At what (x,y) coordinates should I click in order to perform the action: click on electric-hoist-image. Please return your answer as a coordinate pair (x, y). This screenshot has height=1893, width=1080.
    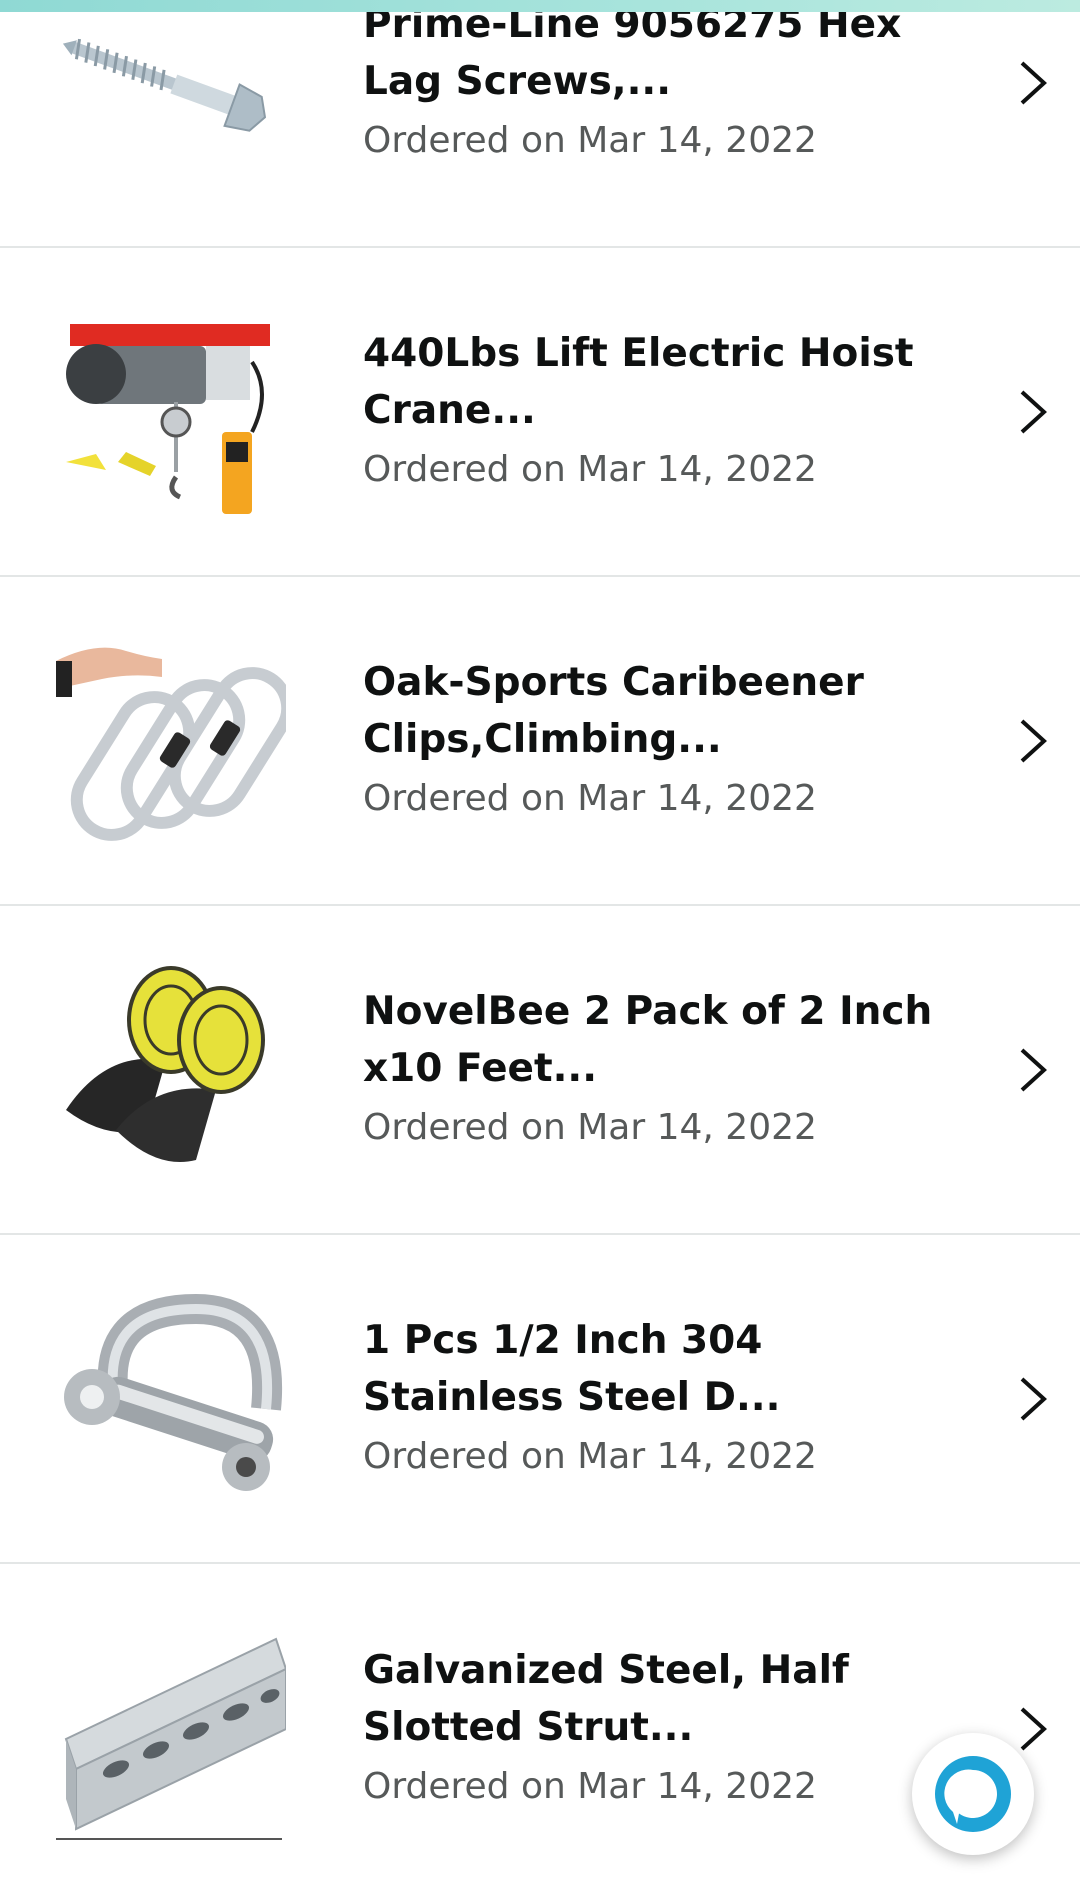
    Looking at the image, I should click on (171, 412).